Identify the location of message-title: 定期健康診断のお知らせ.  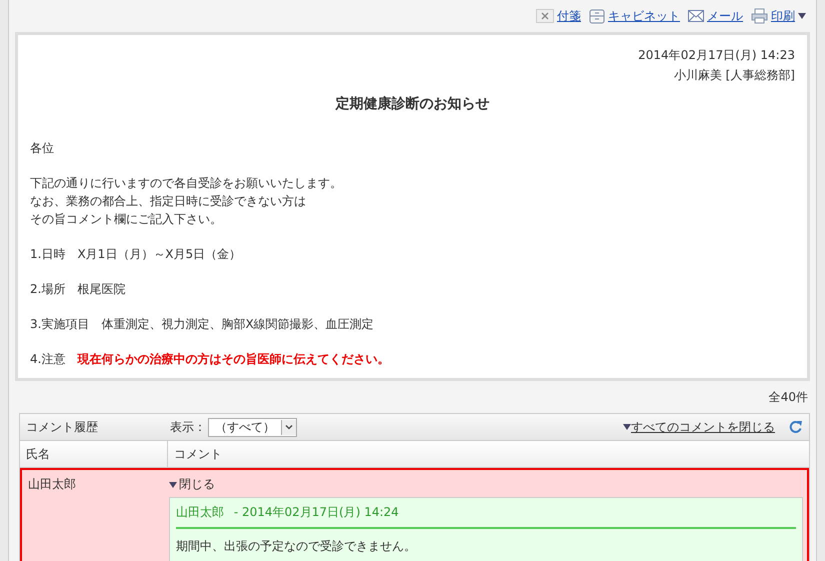
(412, 104).